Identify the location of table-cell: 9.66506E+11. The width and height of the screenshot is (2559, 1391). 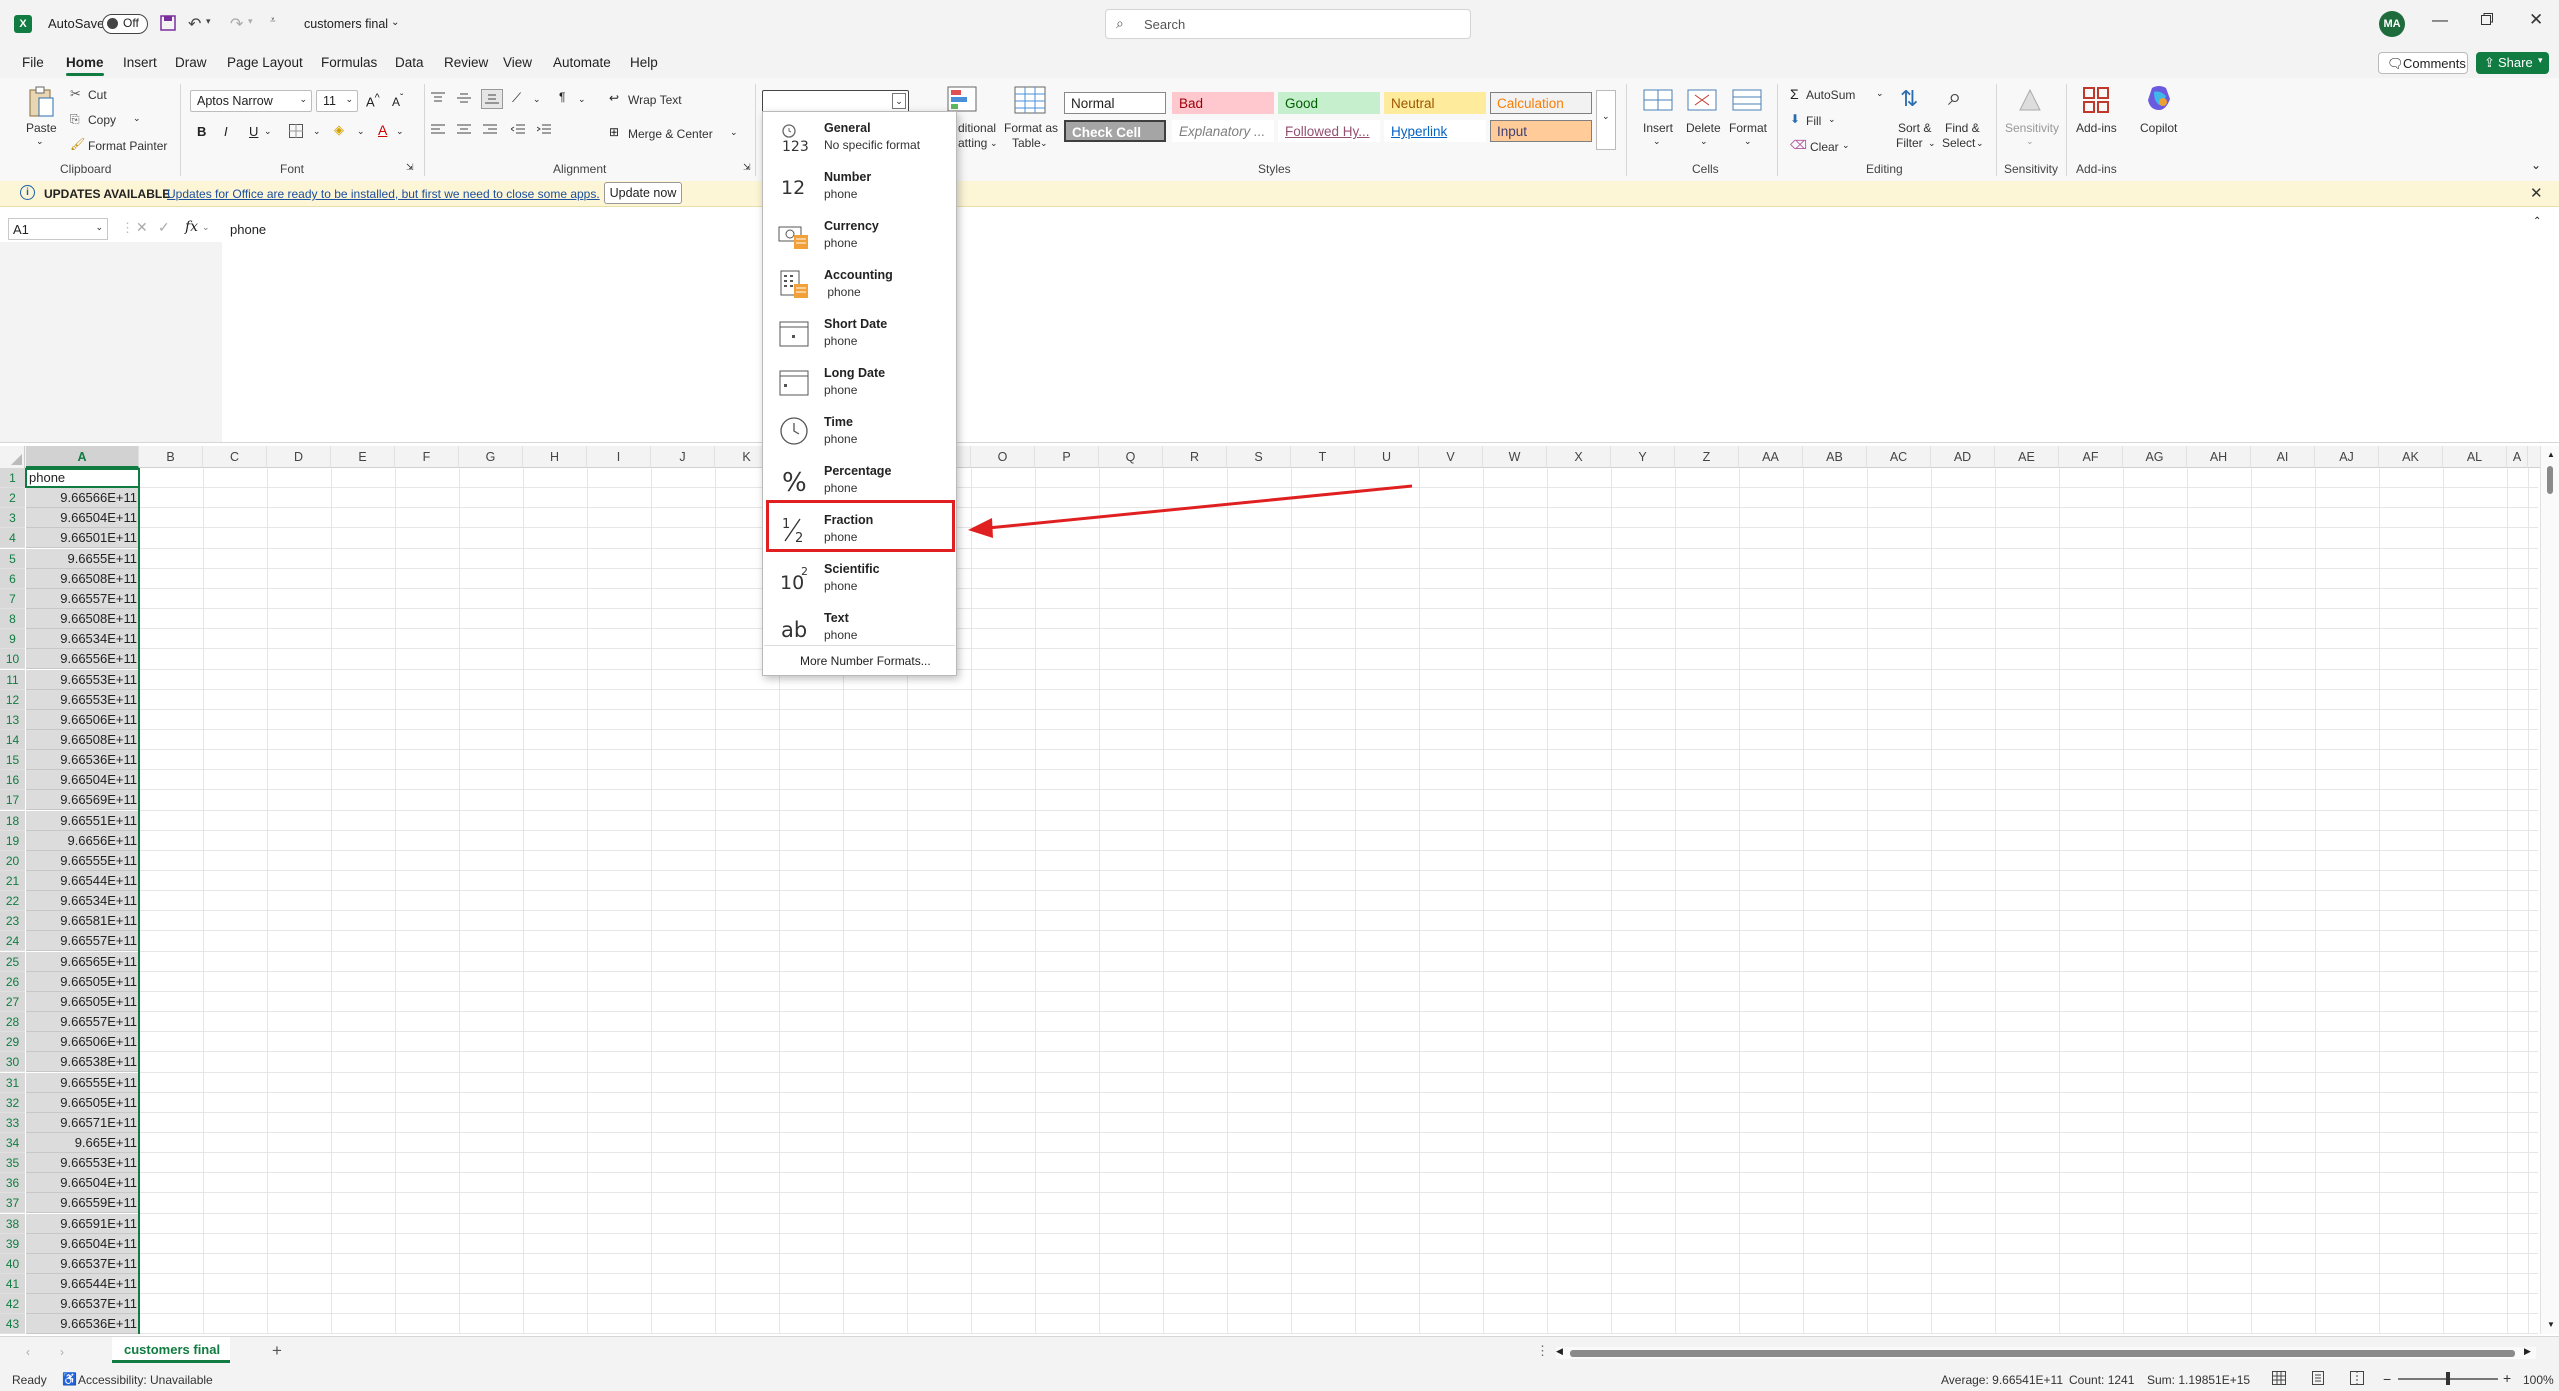
(82, 1042).